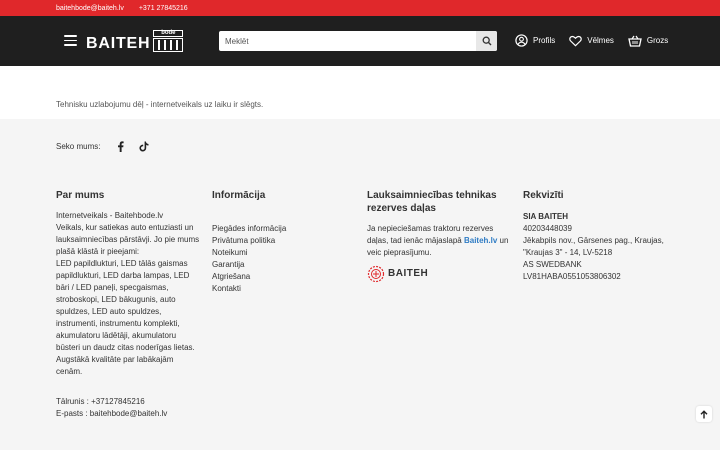  I want to click on site-logo: BAITEH bode, so click(135, 41).